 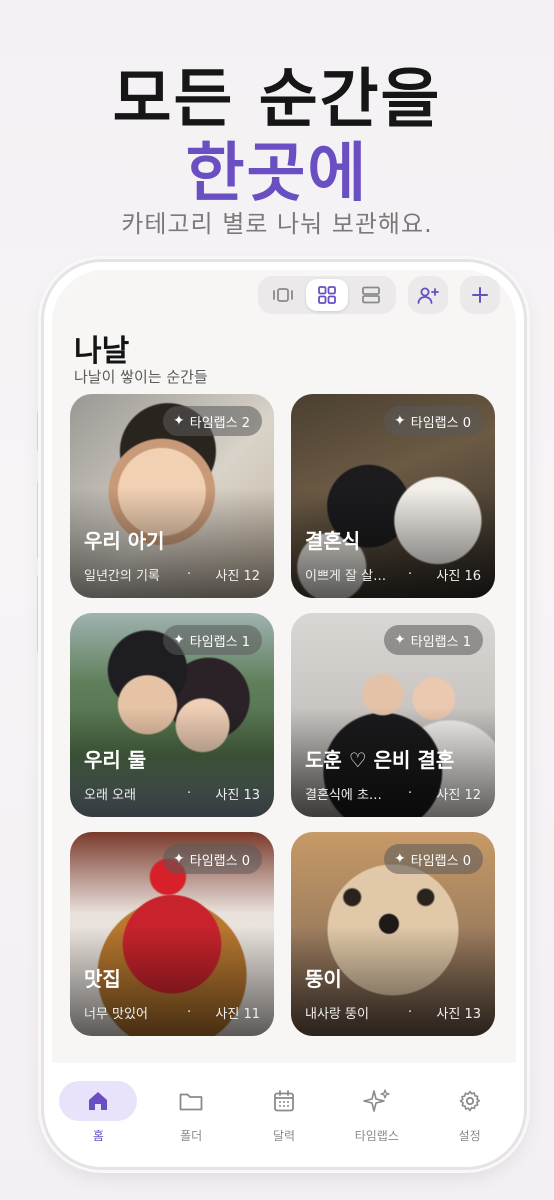 What do you see at coordinates (115, 760) in the screenshot?
I see `card-title: 우리 둘` at bounding box center [115, 760].